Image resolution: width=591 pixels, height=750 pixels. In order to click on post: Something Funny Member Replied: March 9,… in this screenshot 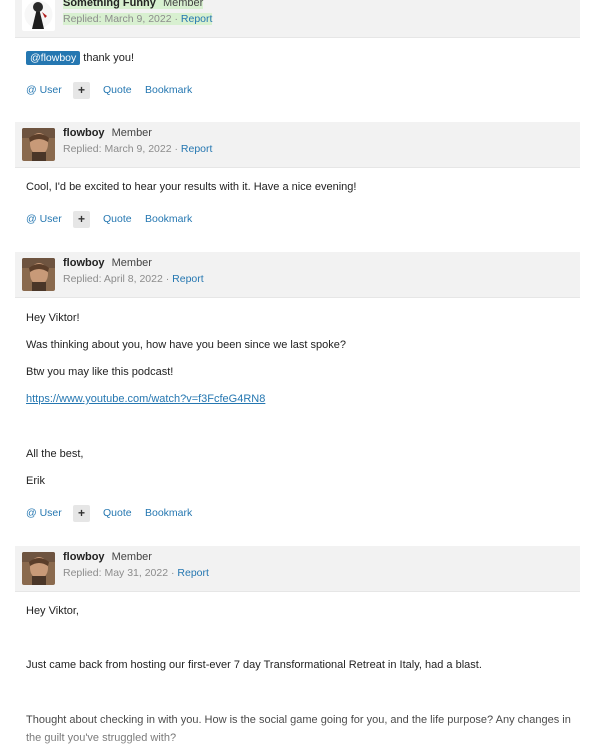, I will do `click(297, 19)`.